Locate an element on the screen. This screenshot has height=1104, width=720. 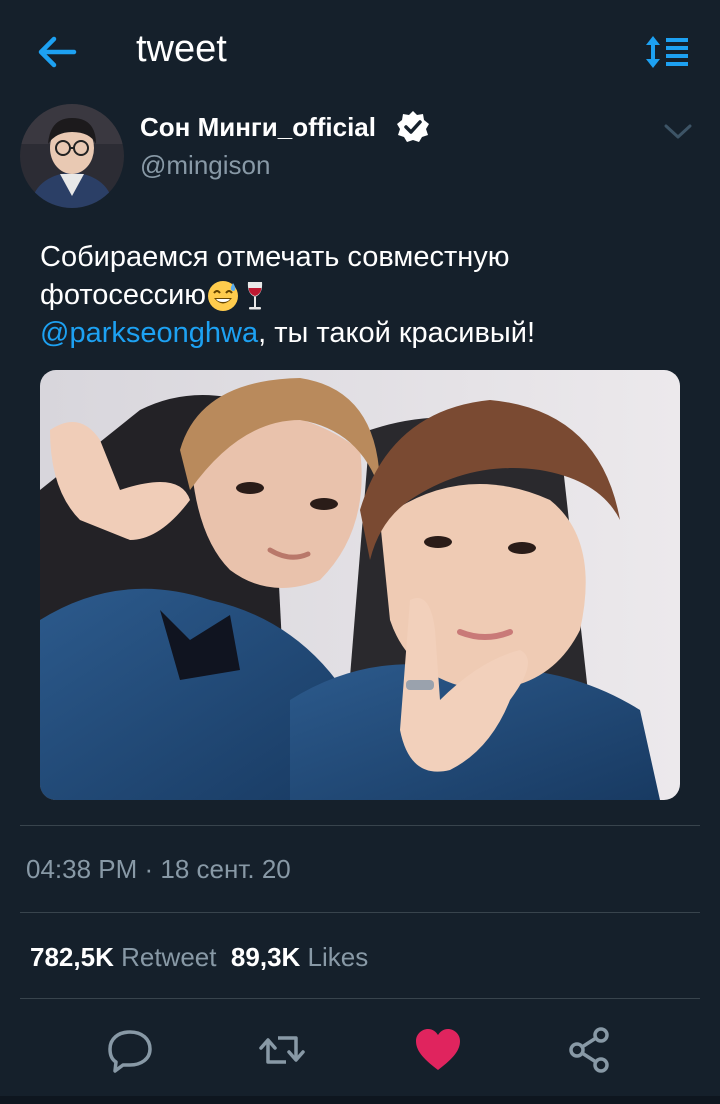
display-name: Сон Минги_official is located at coordinates (258, 127).